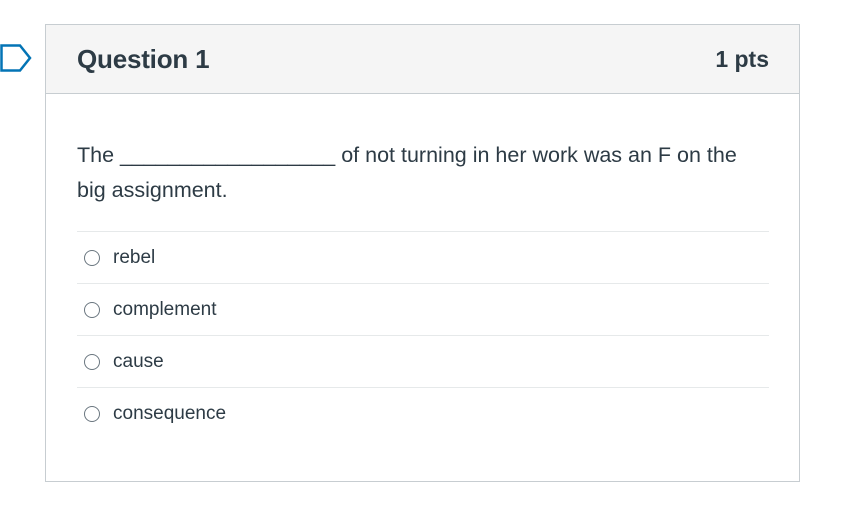 The image size is (842, 513). What do you see at coordinates (423, 413) in the screenshot?
I see `answer-option-consequence: consequence` at bounding box center [423, 413].